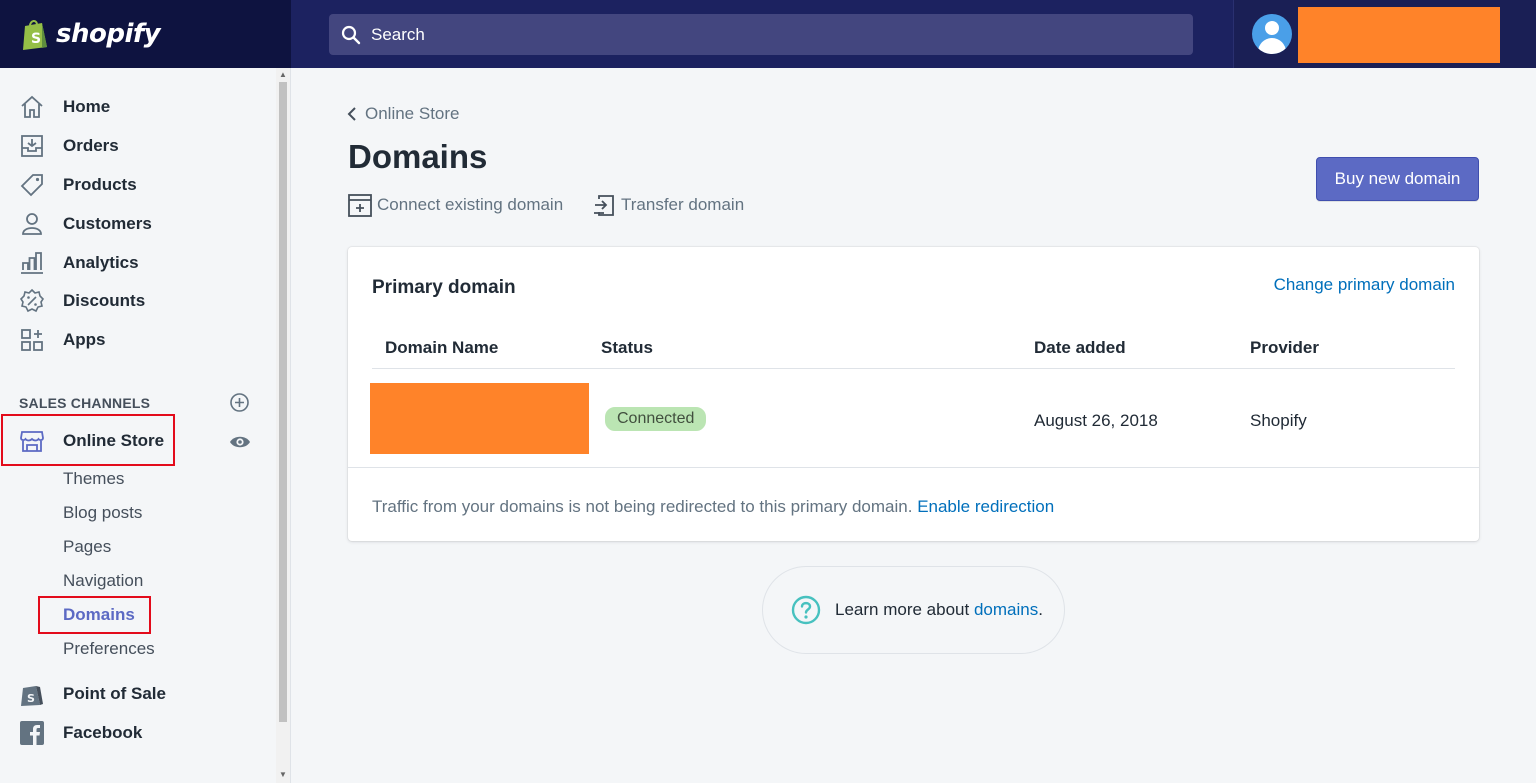 The height and width of the screenshot is (783, 1536). I want to click on sidebar-item-label: Analytics, so click(101, 262).